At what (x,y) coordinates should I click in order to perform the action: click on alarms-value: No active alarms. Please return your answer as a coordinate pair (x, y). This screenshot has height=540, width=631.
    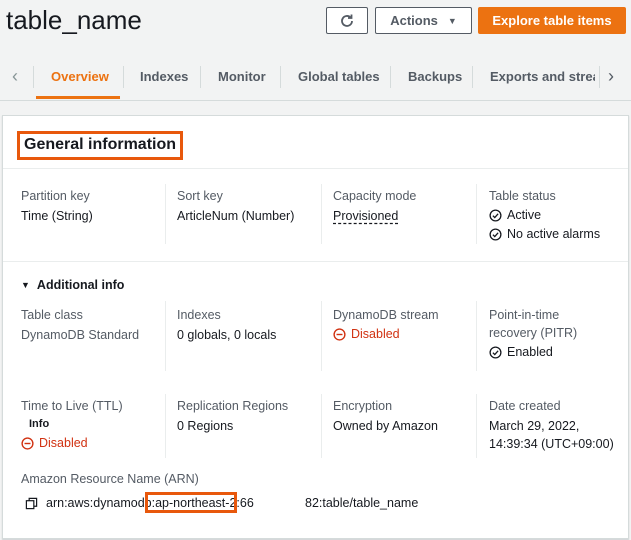
    Looking at the image, I should click on (554, 234).